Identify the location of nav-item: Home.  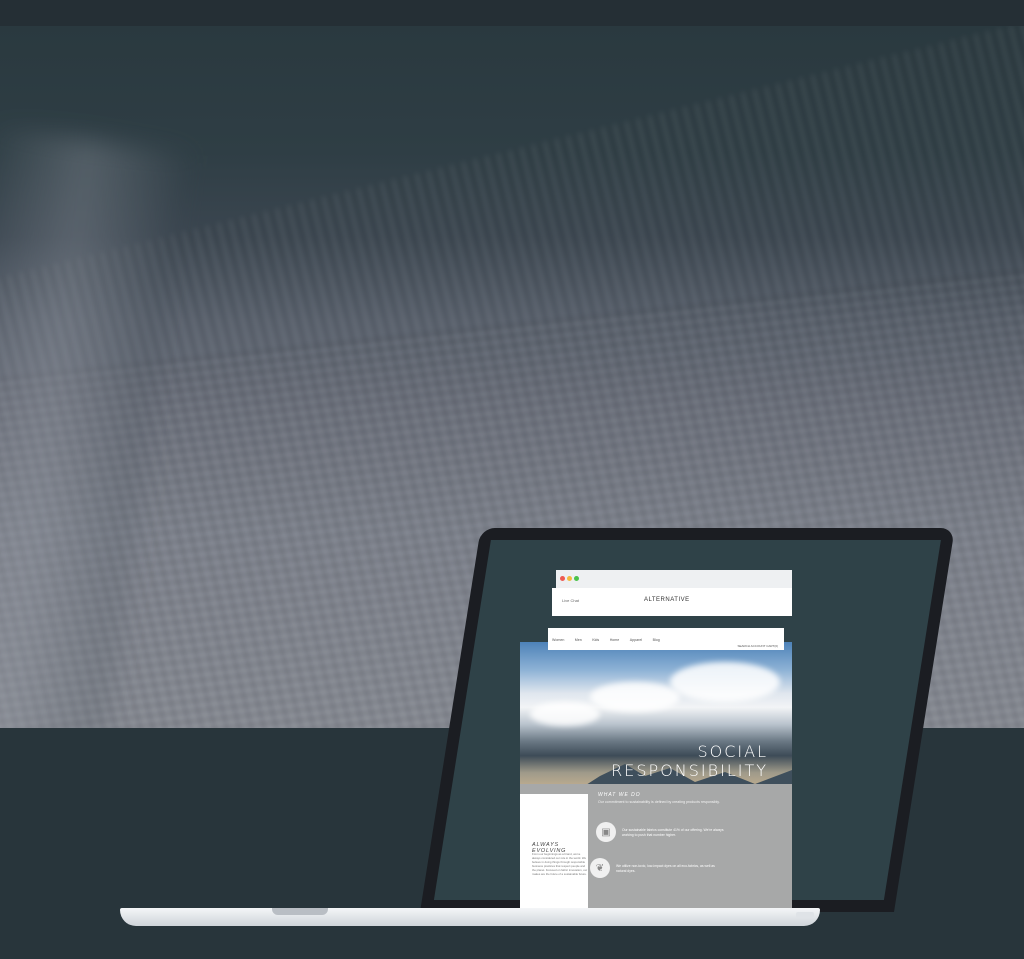
(615, 640).